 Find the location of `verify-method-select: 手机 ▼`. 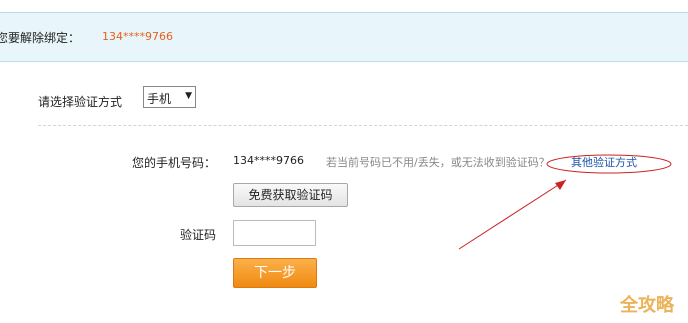

verify-method-select: 手机 ▼ is located at coordinates (169, 97).